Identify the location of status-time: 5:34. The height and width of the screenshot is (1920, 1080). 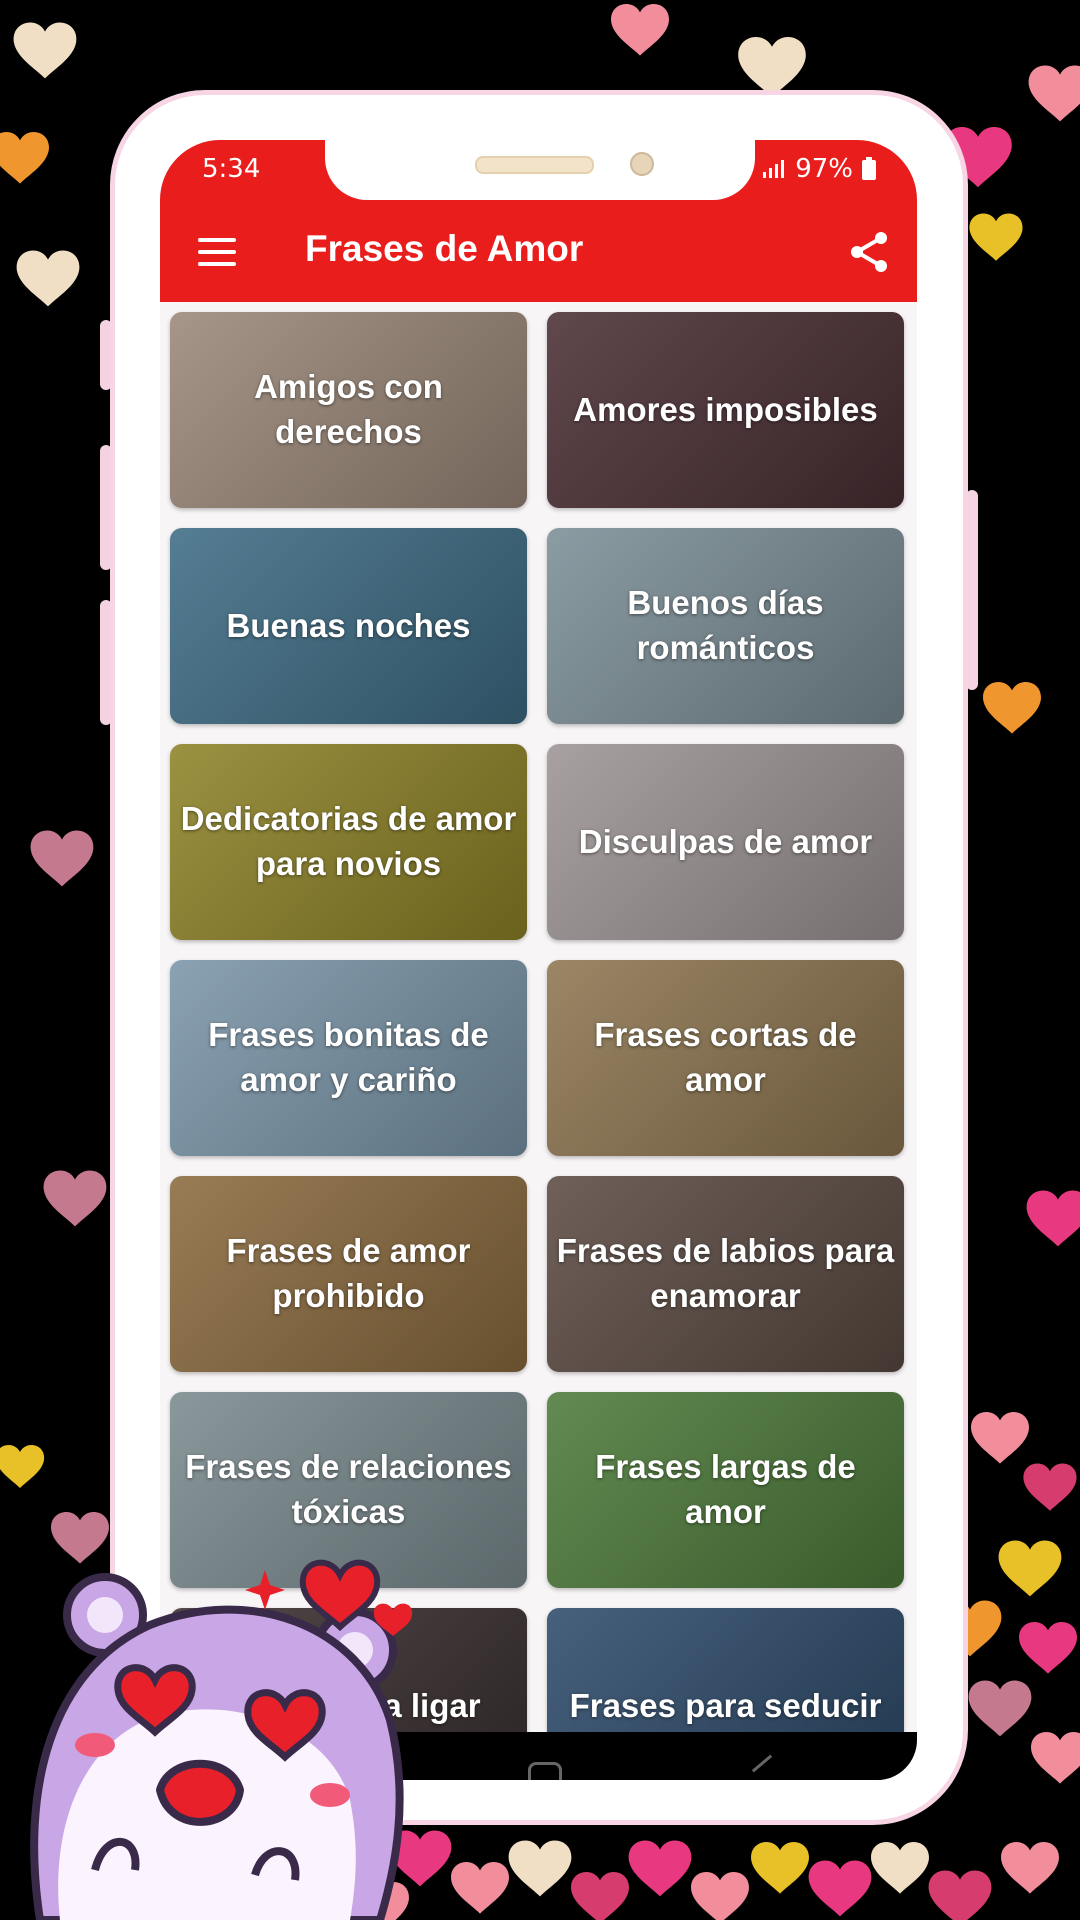
(231, 169).